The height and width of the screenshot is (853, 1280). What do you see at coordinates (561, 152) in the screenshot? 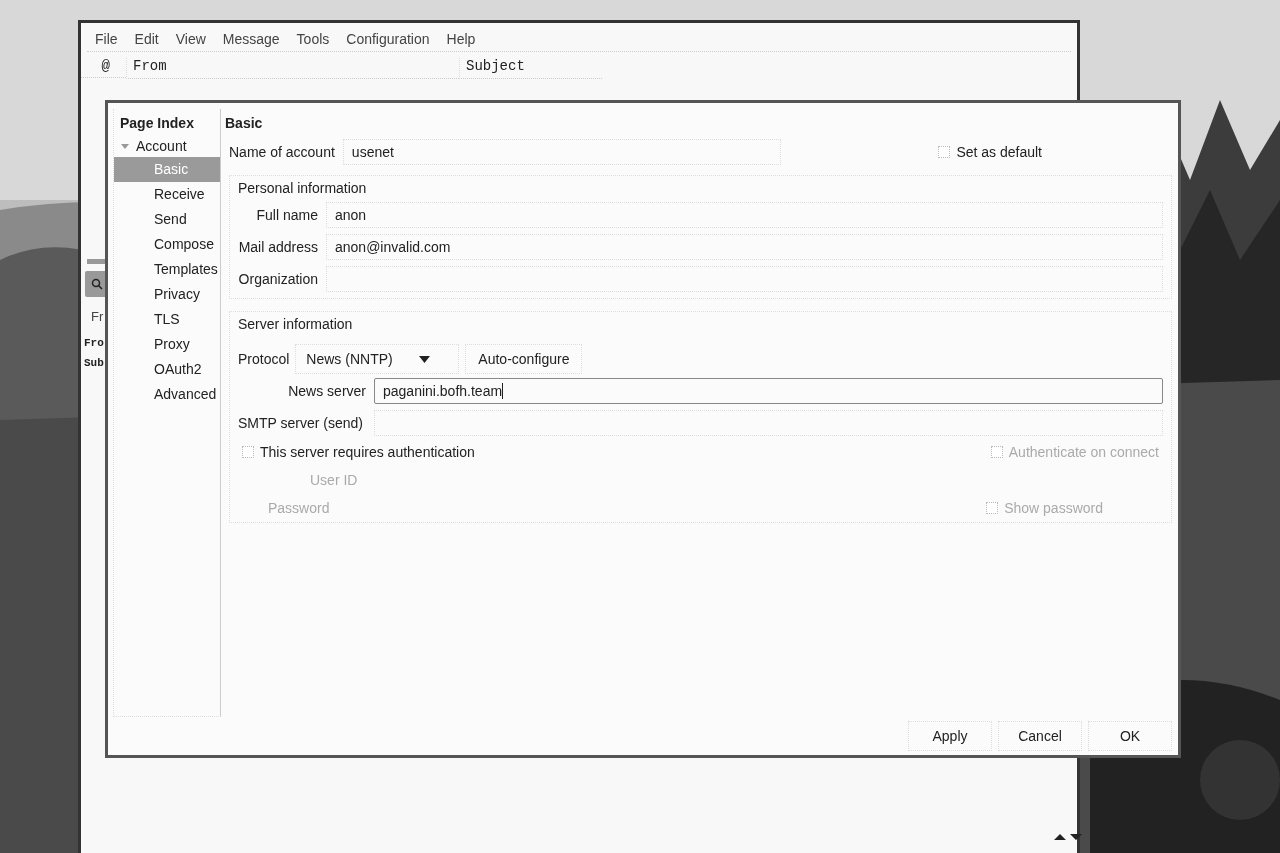
I see `input-field: usenet` at bounding box center [561, 152].